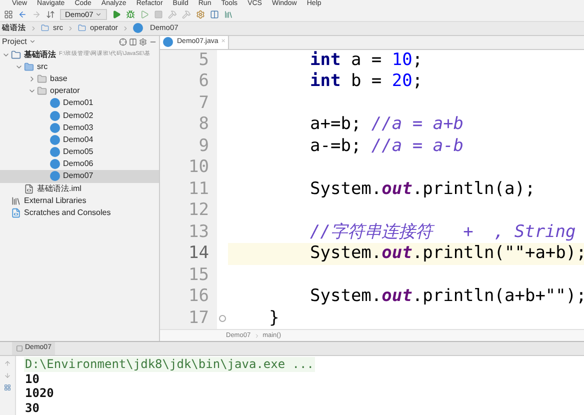  Describe the element at coordinates (198, 275) in the screenshot. I see `line-number: 15` at that location.